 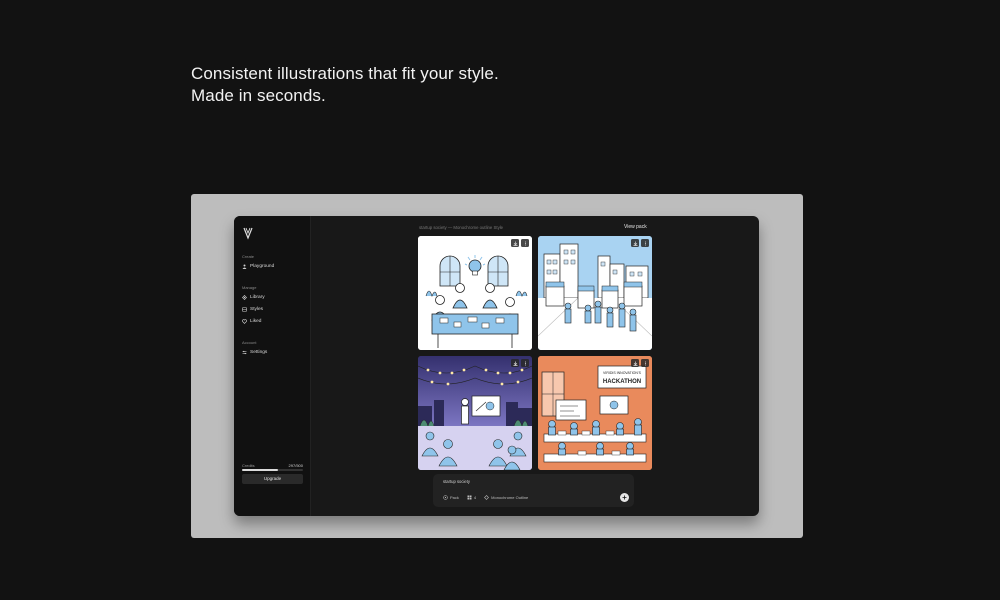 What do you see at coordinates (260, 470) in the screenshot?
I see `credits-progress-fill` at bounding box center [260, 470].